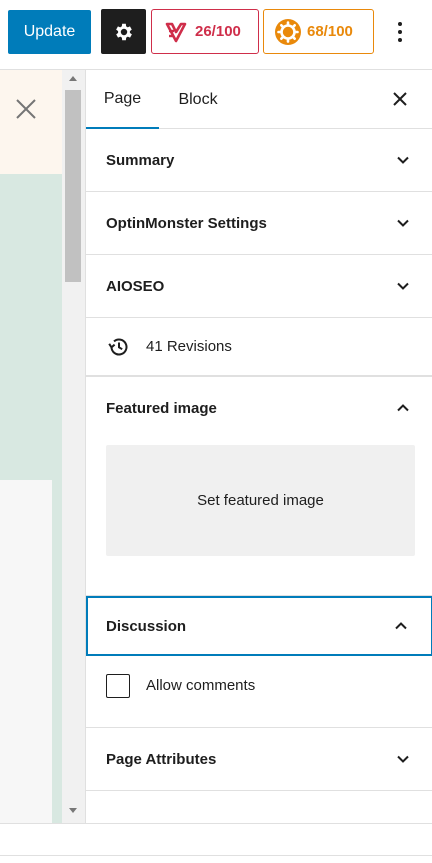 This screenshot has width=432, height=863. I want to click on panel-summary: Summary, so click(259, 160).